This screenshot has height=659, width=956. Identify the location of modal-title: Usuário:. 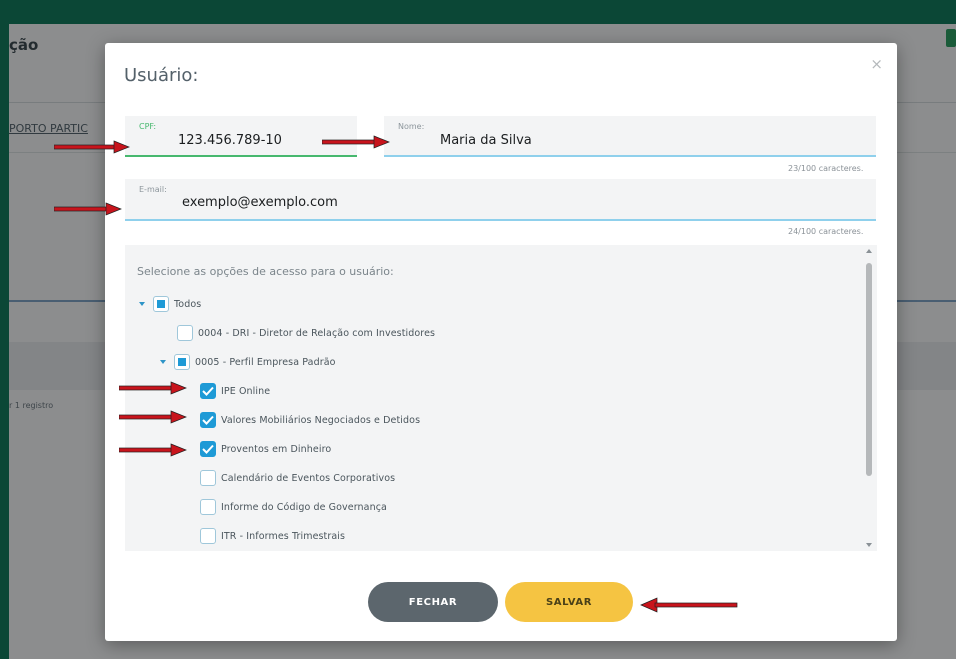
(161, 75).